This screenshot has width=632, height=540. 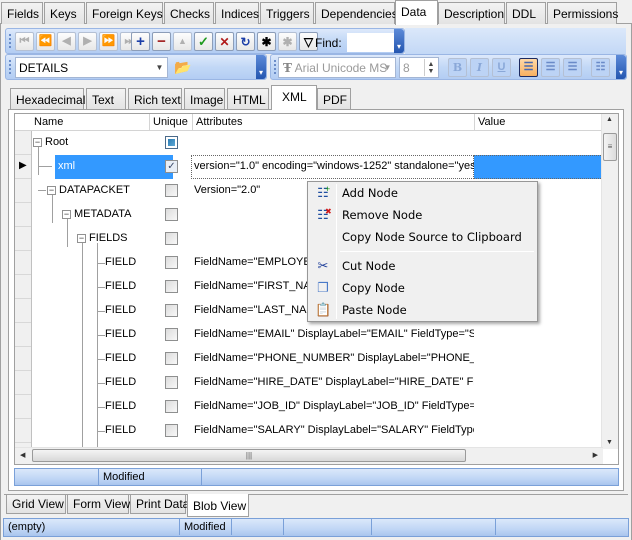 I want to click on goto-bookmark-button: ✱, so click(x=287, y=41).